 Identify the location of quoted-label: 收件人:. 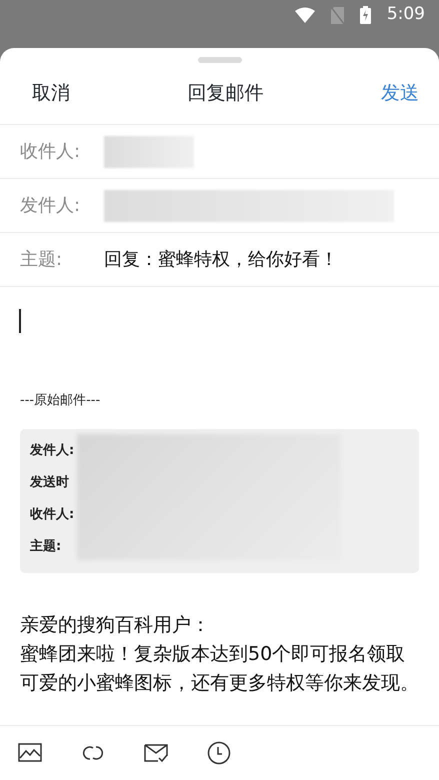
(53, 515).